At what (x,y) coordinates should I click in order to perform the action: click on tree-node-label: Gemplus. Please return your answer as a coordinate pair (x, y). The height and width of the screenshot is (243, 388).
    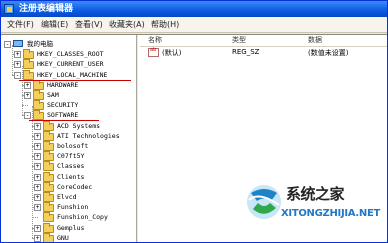
    Looking at the image, I should click on (71, 227).